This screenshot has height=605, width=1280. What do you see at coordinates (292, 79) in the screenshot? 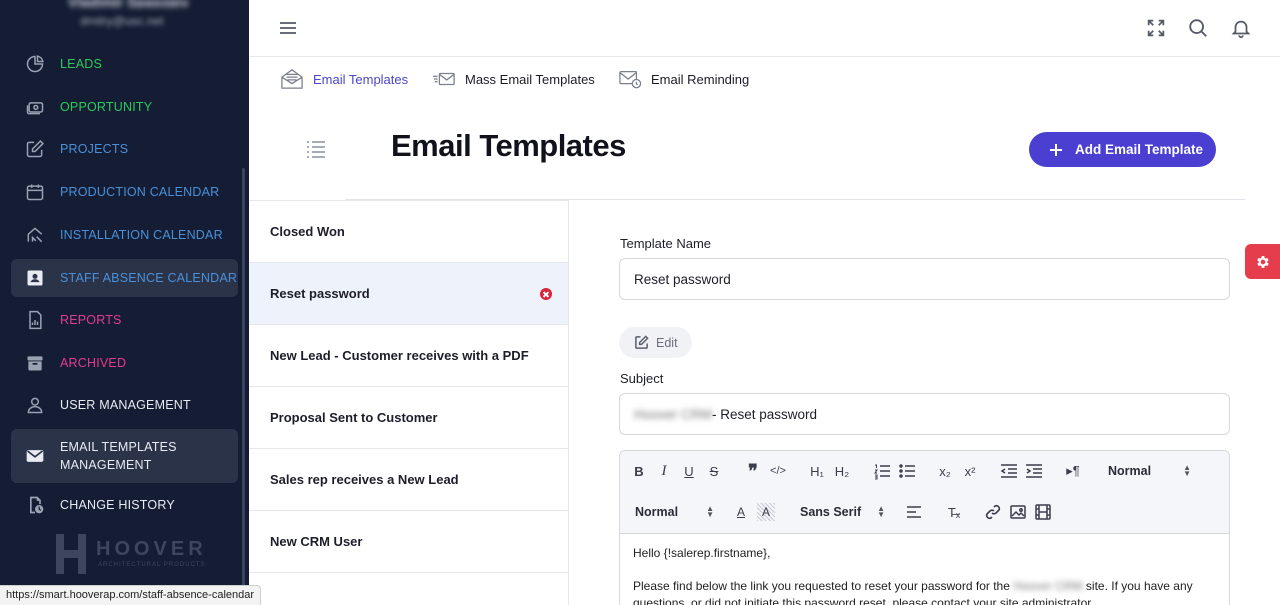
I see `envelope-open-icon` at bounding box center [292, 79].